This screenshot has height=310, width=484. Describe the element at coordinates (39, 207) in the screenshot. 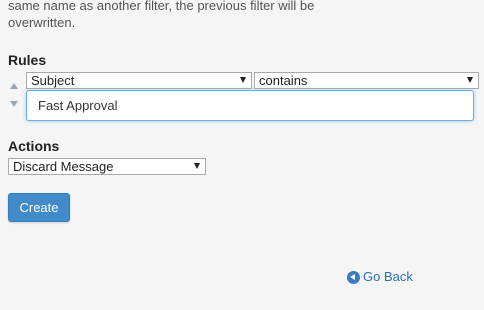

I see `create-button: Create` at that location.